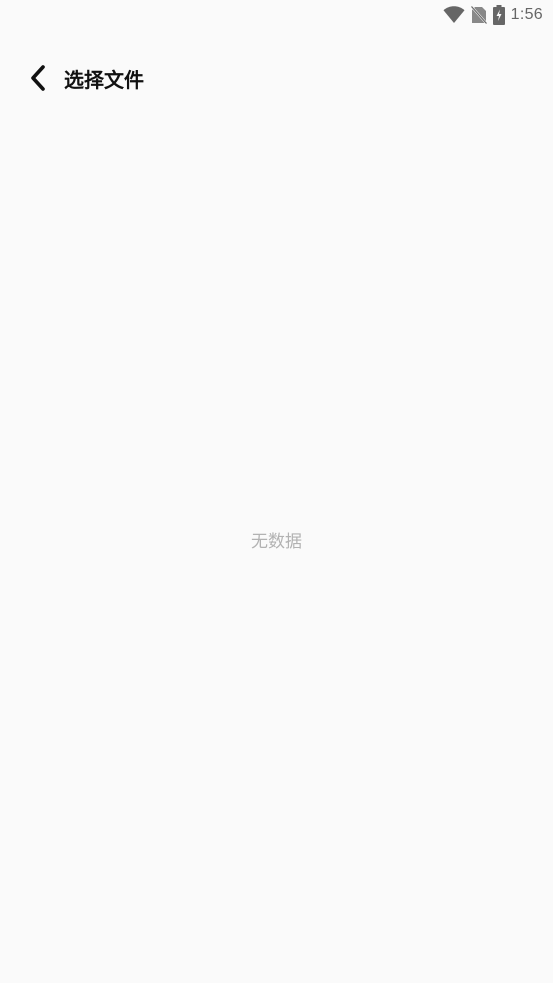 The image size is (553, 983). Describe the element at coordinates (104, 80) in the screenshot. I see `page-title: 选择文件` at that location.